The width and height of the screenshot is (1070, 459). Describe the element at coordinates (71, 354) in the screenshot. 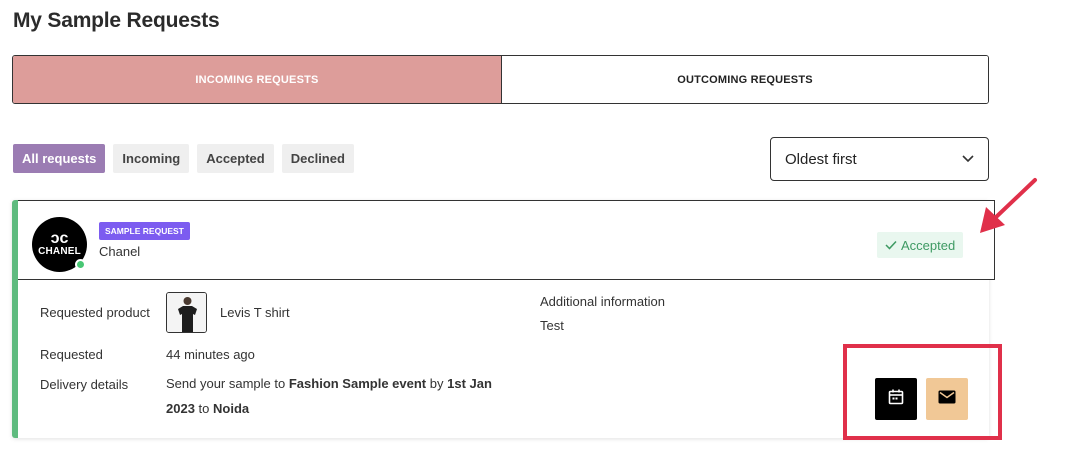

I see `requested-label: Requested` at that location.